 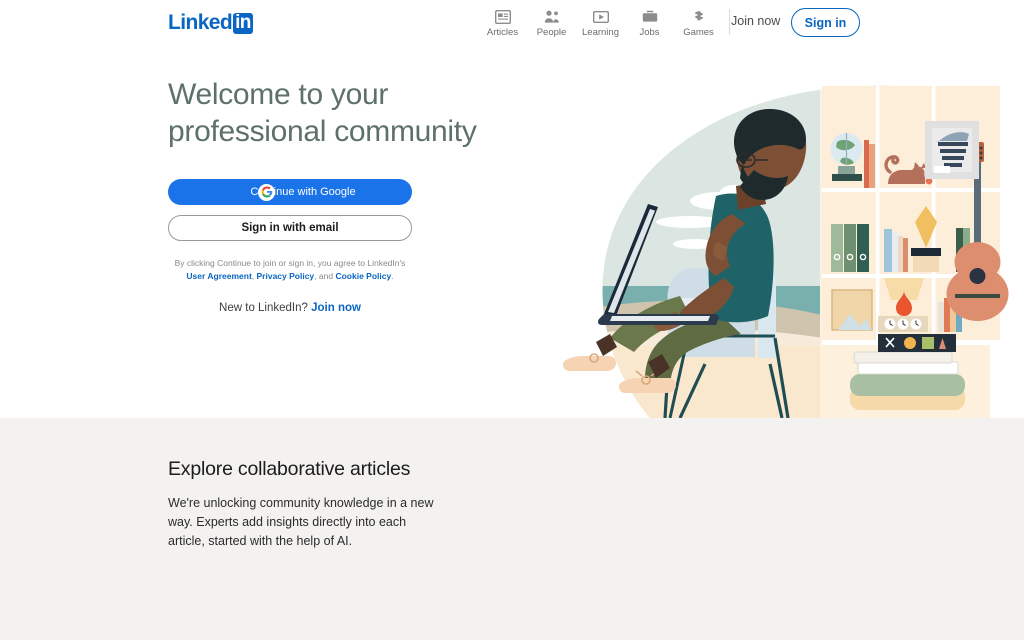 I want to click on learning-icon, so click(x=600, y=16).